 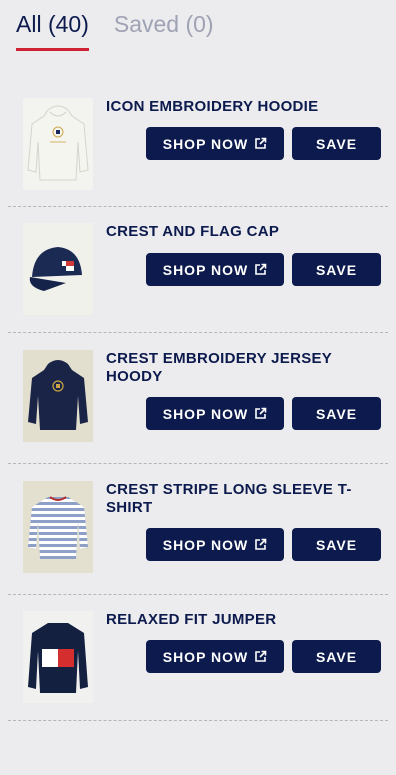 What do you see at coordinates (212, 106) in the screenshot?
I see `product-title: ICON EMBROIDERY HOODIE` at bounding box center [212, 106].